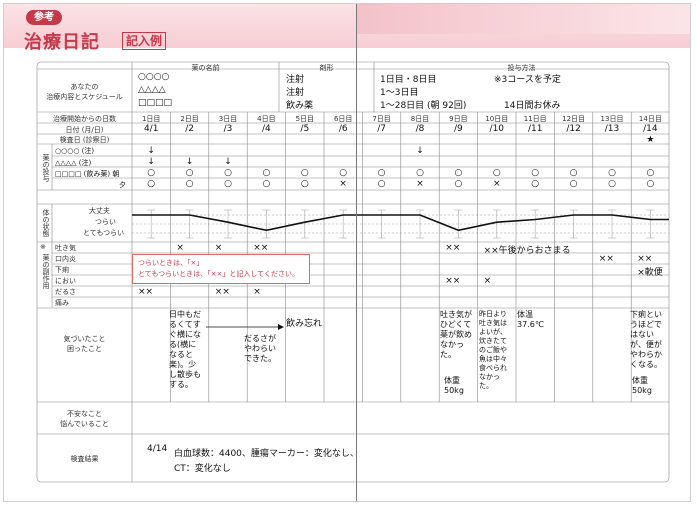 This screenshot has width=696, height=507. Describe the element at coordinates (356, 252) in the screenshot. I see `book-spine` at that location.